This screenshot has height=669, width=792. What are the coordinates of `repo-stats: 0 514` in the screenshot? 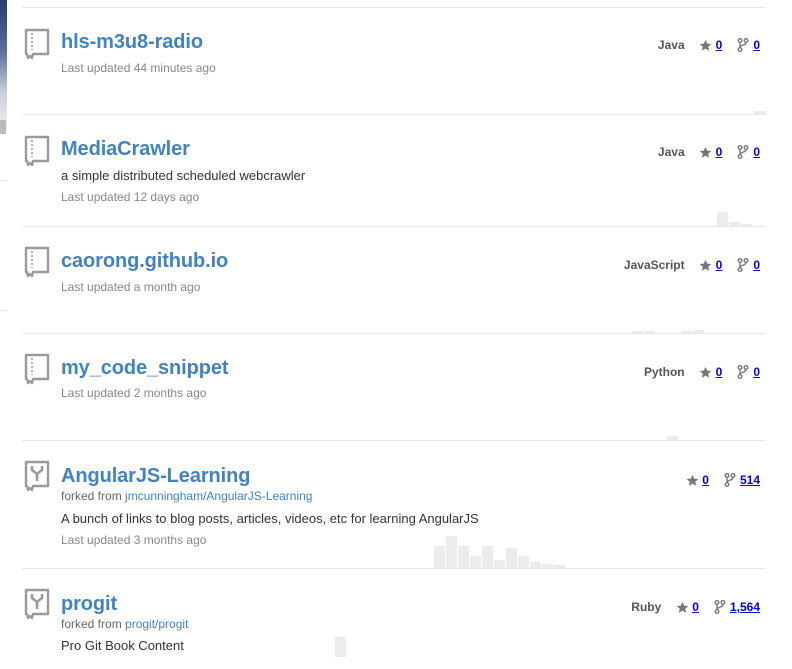 It's located at (715, 480).